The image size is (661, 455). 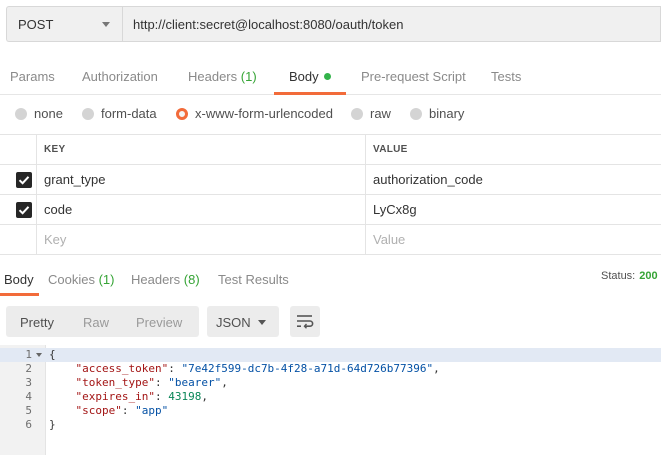 I want to click on radio-label: binary, so click(x=447, y=113).